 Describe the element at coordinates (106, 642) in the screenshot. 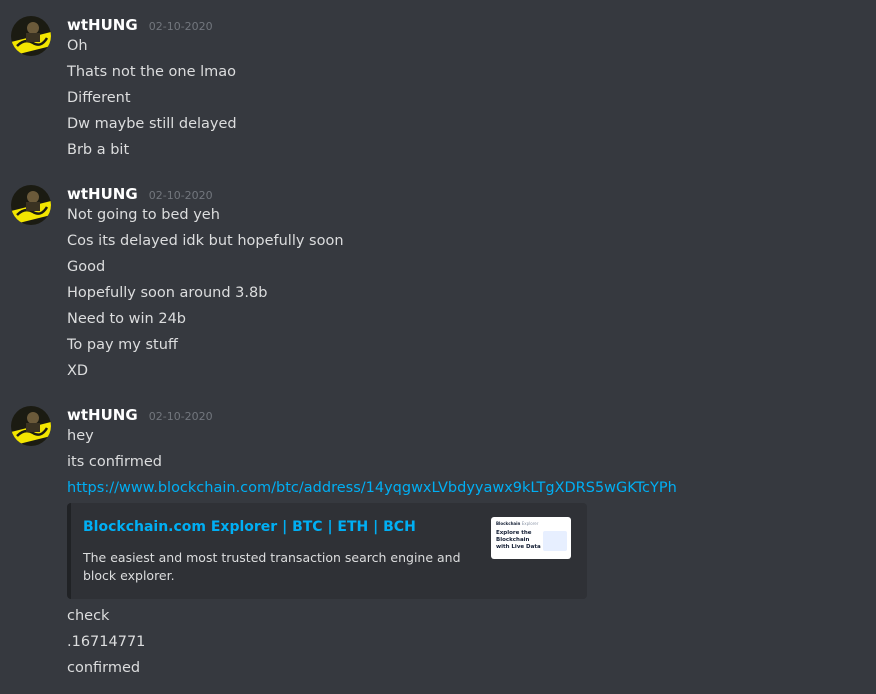

I see `message-text: .16714771` at that location.